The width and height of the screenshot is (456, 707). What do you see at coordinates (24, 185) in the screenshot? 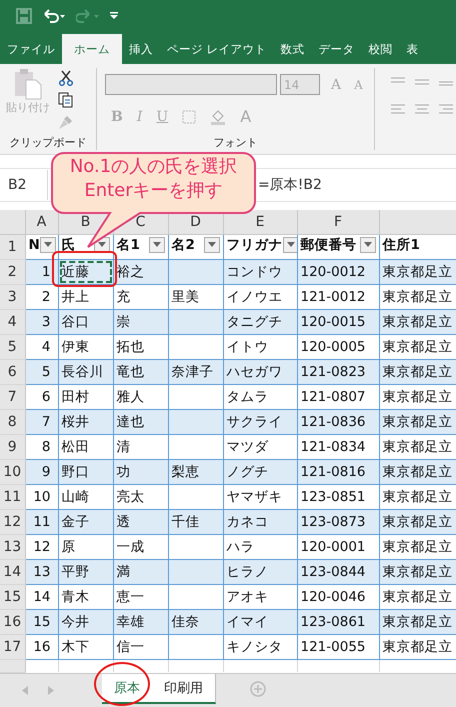
I see `name-box: B2` at bounding box center [24, 185].